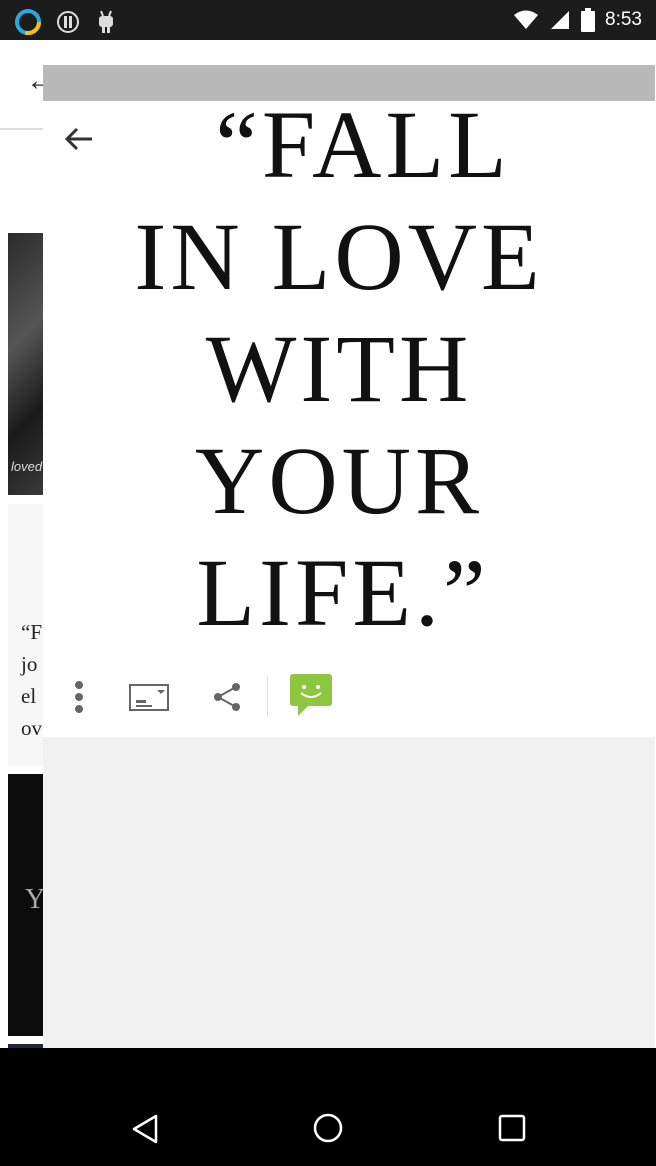 The image size is (656, 1166). Describe the element at coordinates (267, 697) in the screenshot. I see `action-divider` at that location.